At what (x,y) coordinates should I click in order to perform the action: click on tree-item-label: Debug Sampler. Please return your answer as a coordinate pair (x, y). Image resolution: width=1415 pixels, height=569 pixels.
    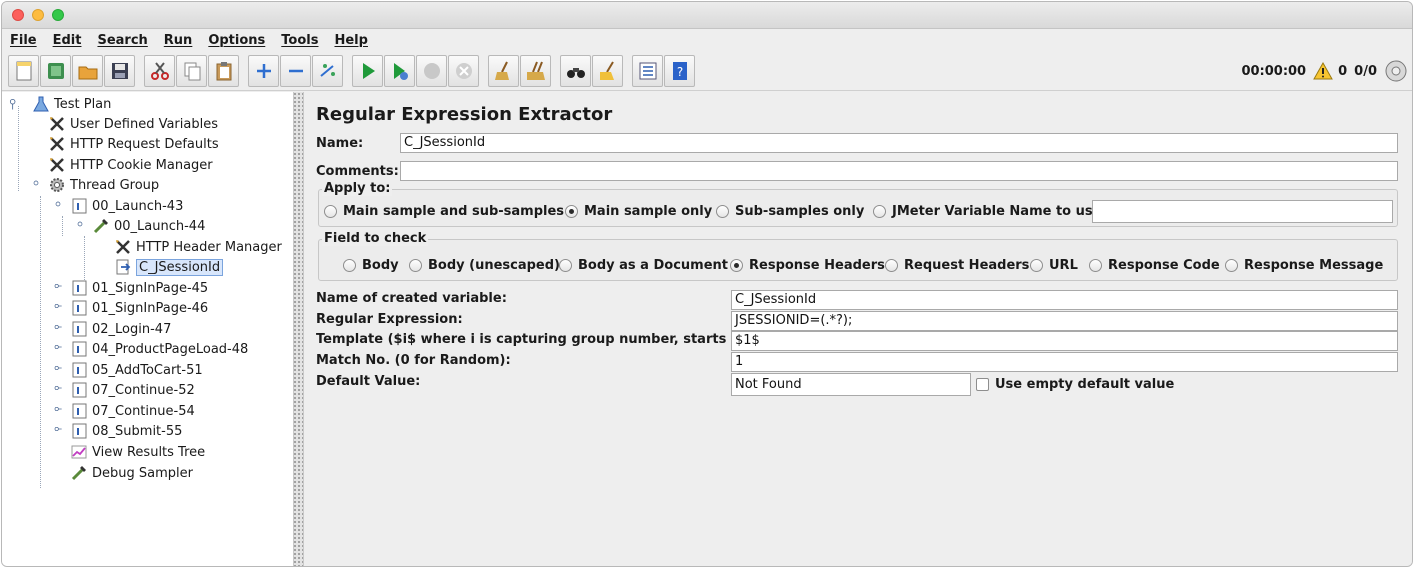
    Looking at the image, I should click on (142, 473).